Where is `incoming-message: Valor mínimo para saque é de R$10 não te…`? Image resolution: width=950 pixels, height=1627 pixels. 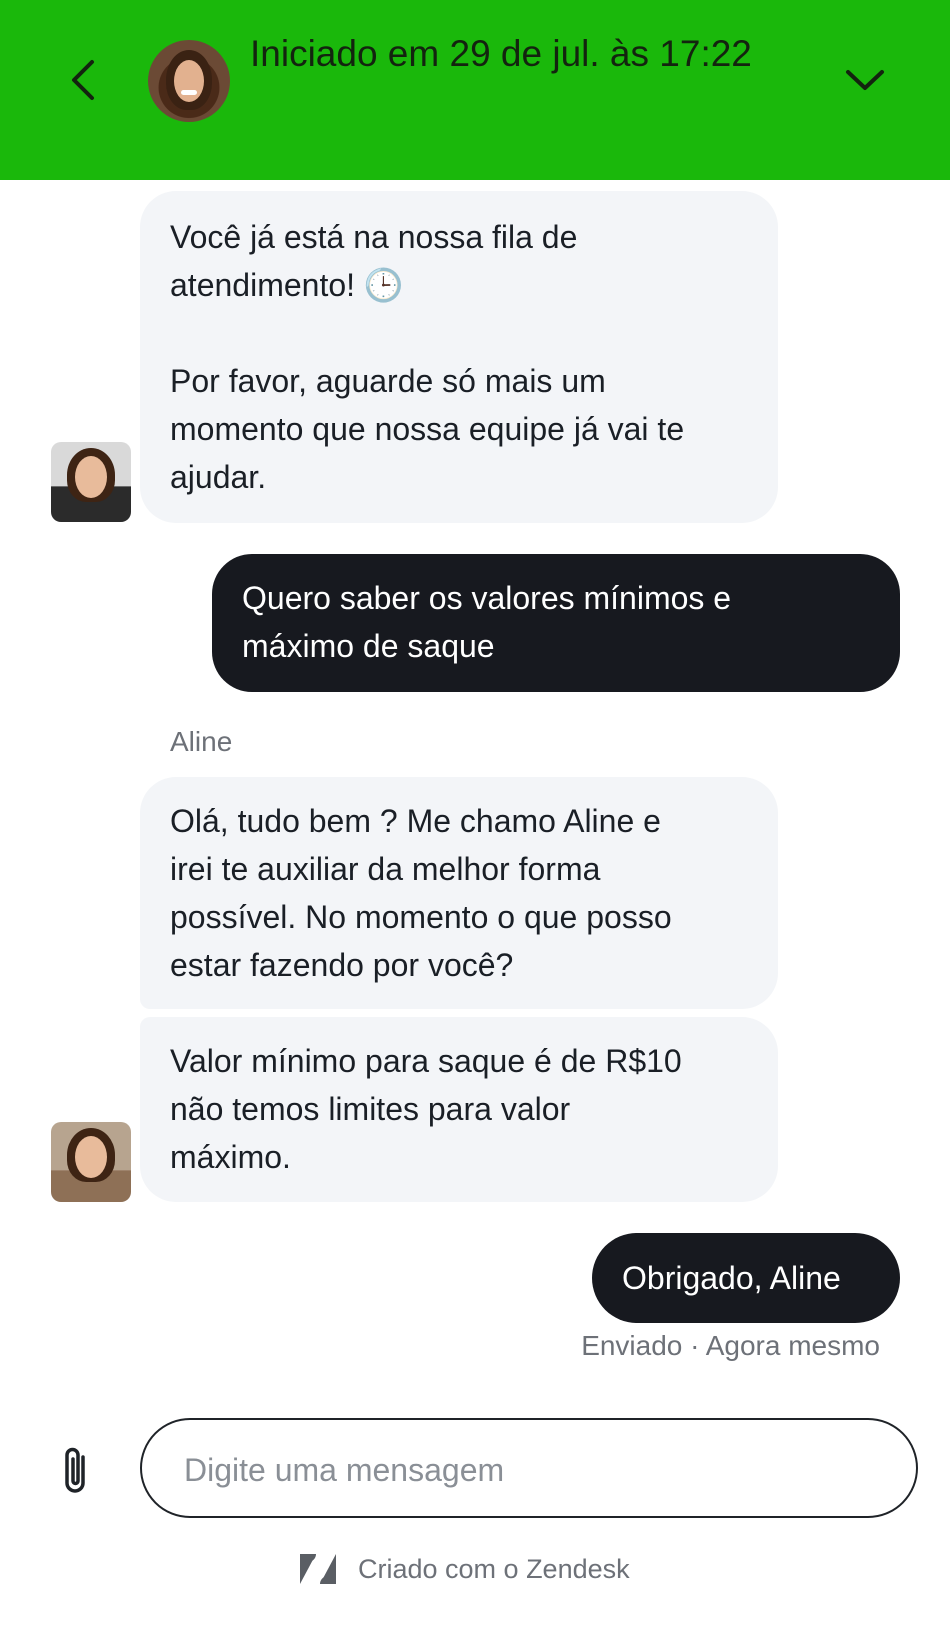 incoming-message: Valor mínimo para saque é de R$10 não te… is located at coordinates (459, 1109).